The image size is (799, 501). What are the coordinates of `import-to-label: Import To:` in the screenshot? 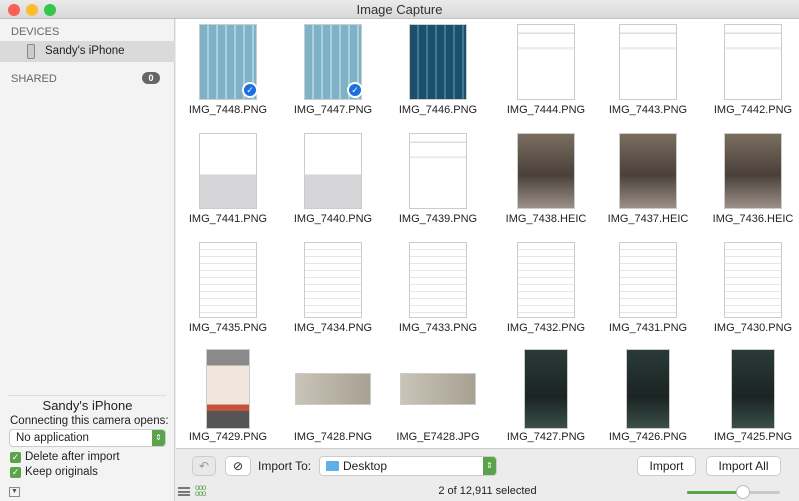 It's located at (285, 466).